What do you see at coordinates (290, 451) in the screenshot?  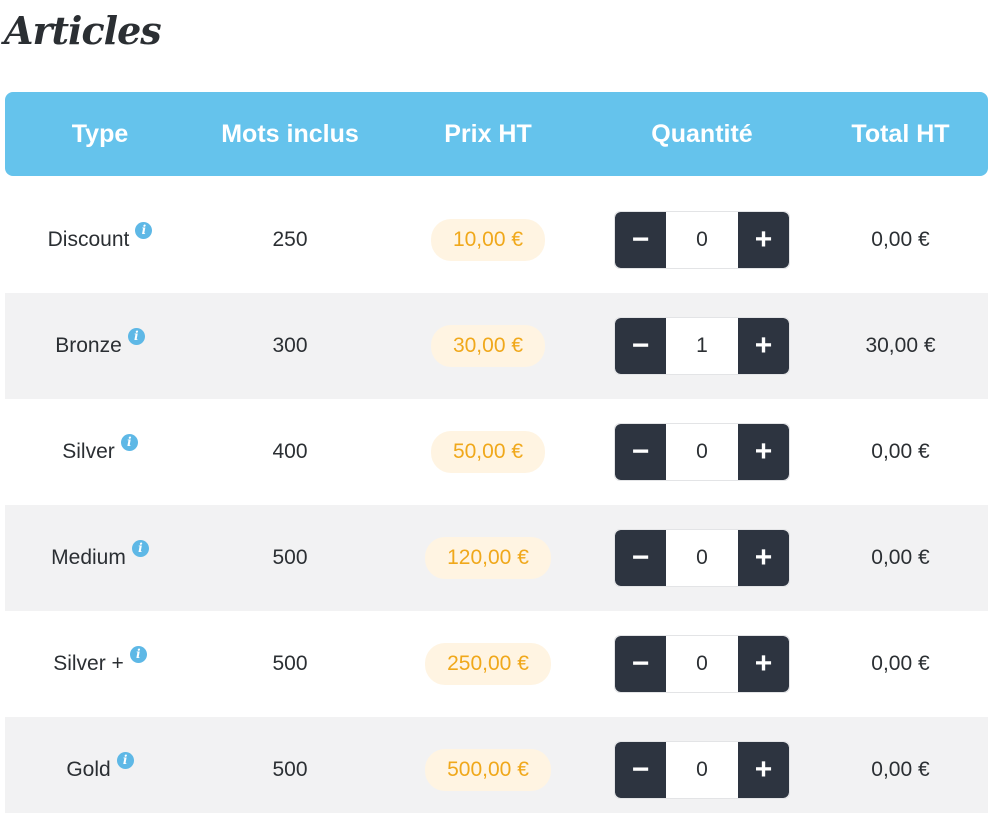 I see `words-cell: 400` at bounding box center [290, 451].